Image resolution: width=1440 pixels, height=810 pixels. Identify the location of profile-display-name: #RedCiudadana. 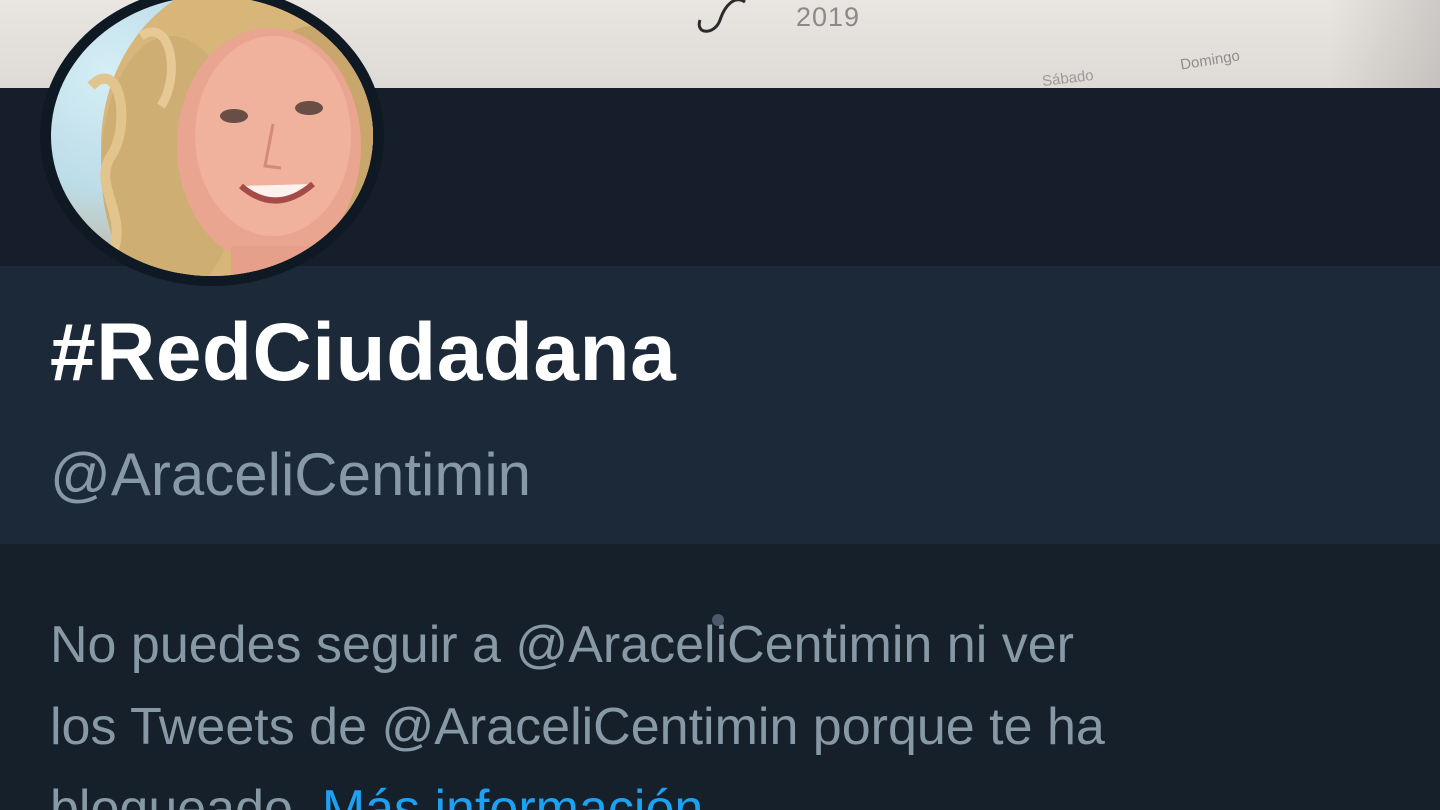
(363, 352).